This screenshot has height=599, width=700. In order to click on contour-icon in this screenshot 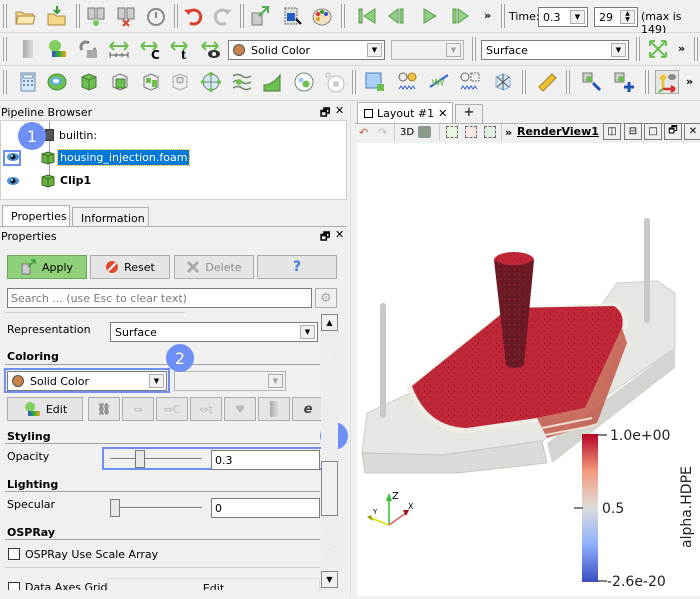, I will do `click(57, 82)`.